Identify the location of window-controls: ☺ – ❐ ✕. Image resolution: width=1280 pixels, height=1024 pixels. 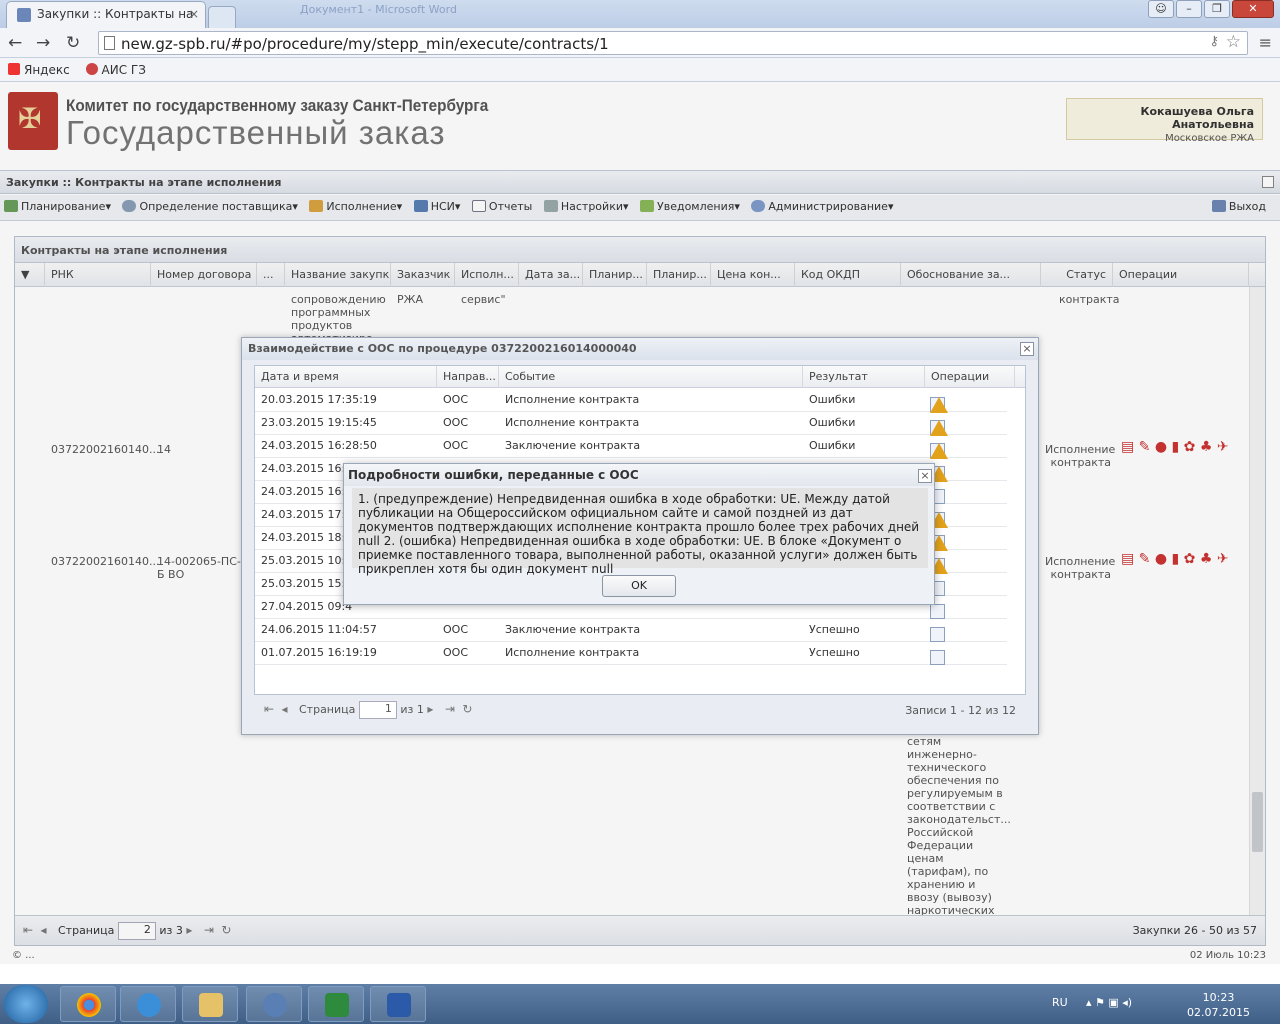
(1210, 10).